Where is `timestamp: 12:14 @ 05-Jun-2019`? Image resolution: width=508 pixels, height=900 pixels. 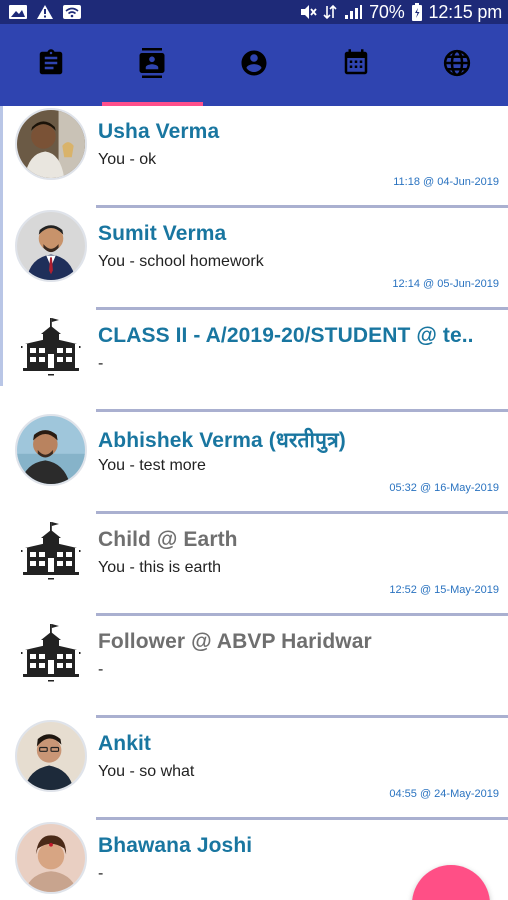
timestamp: 12:14 @ 05-Jun-2019 is located at coordinates (445, 284).